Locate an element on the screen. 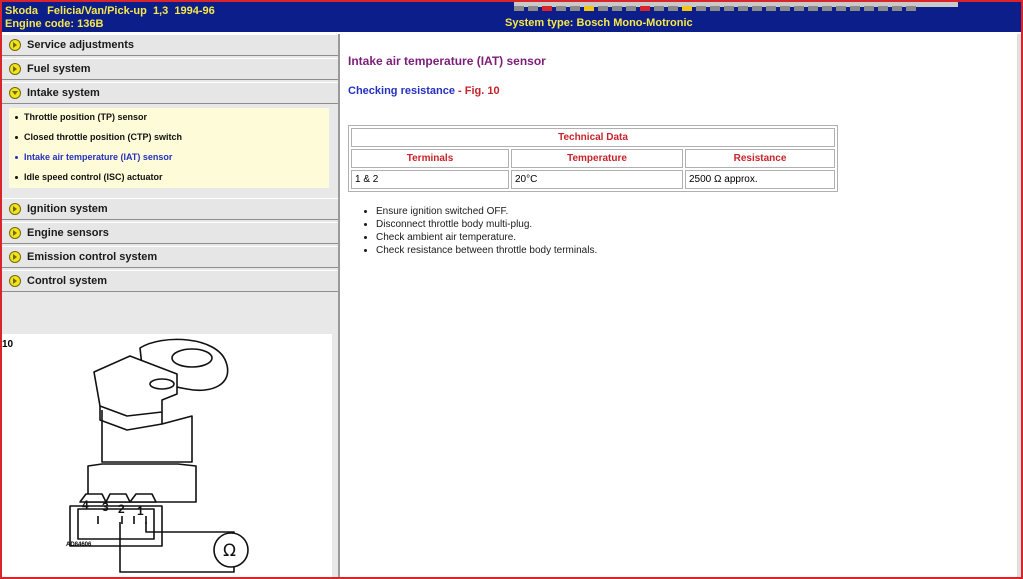 This screenshot has width=1023, height=579. toolbar is located at coordinates (736, 6).